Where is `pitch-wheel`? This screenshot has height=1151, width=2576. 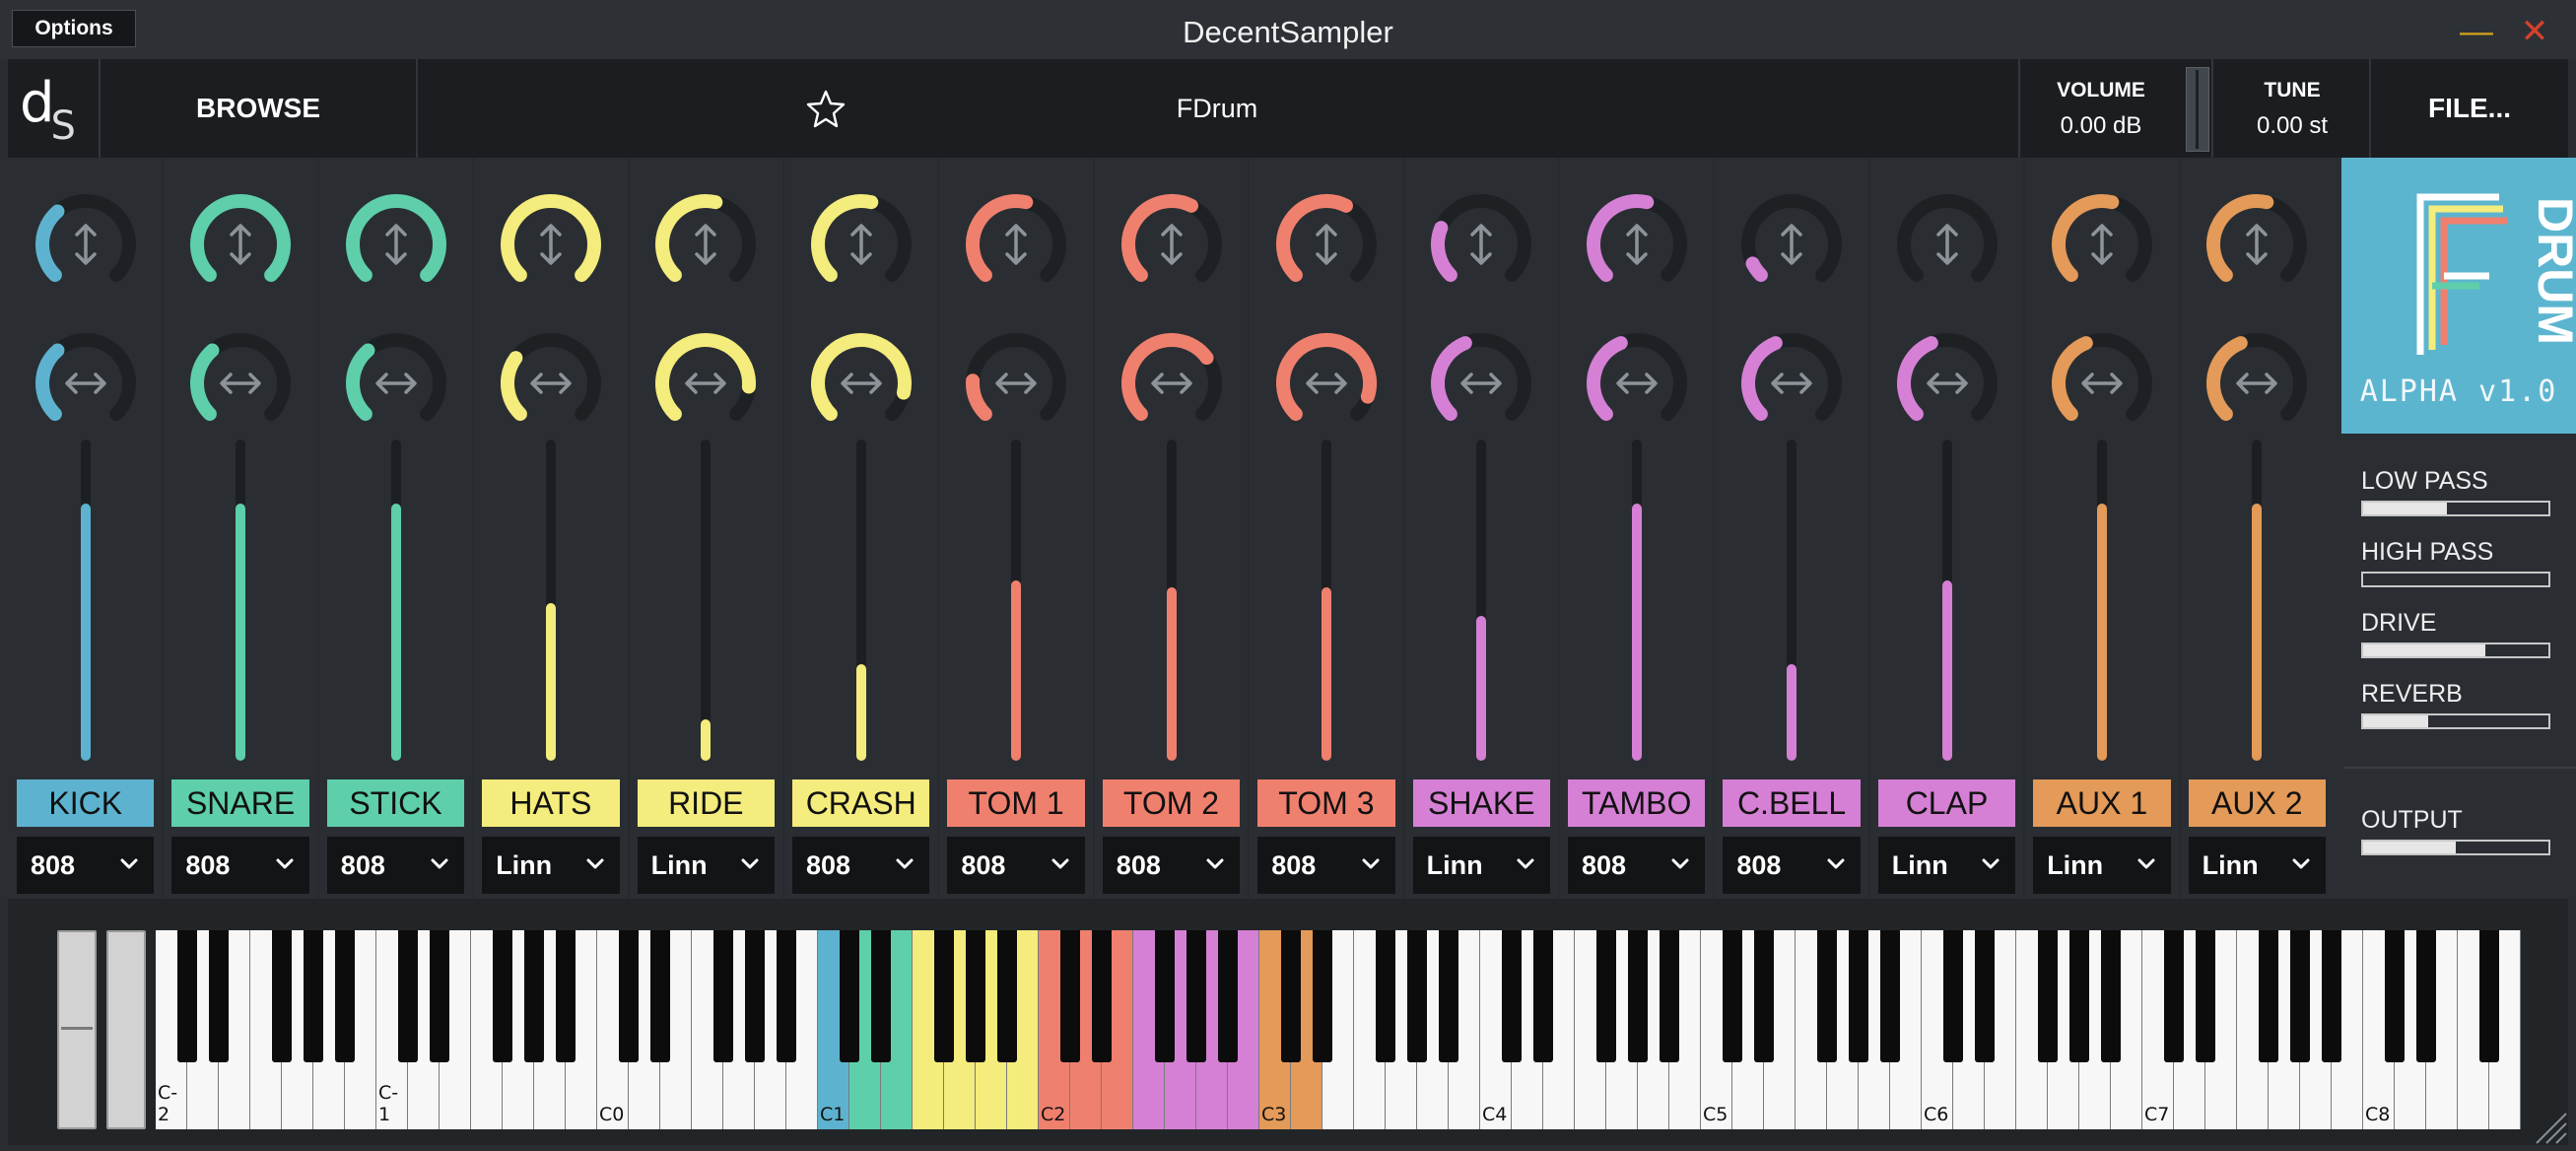
pitch-wheel is located at coordinates (77, 1029).